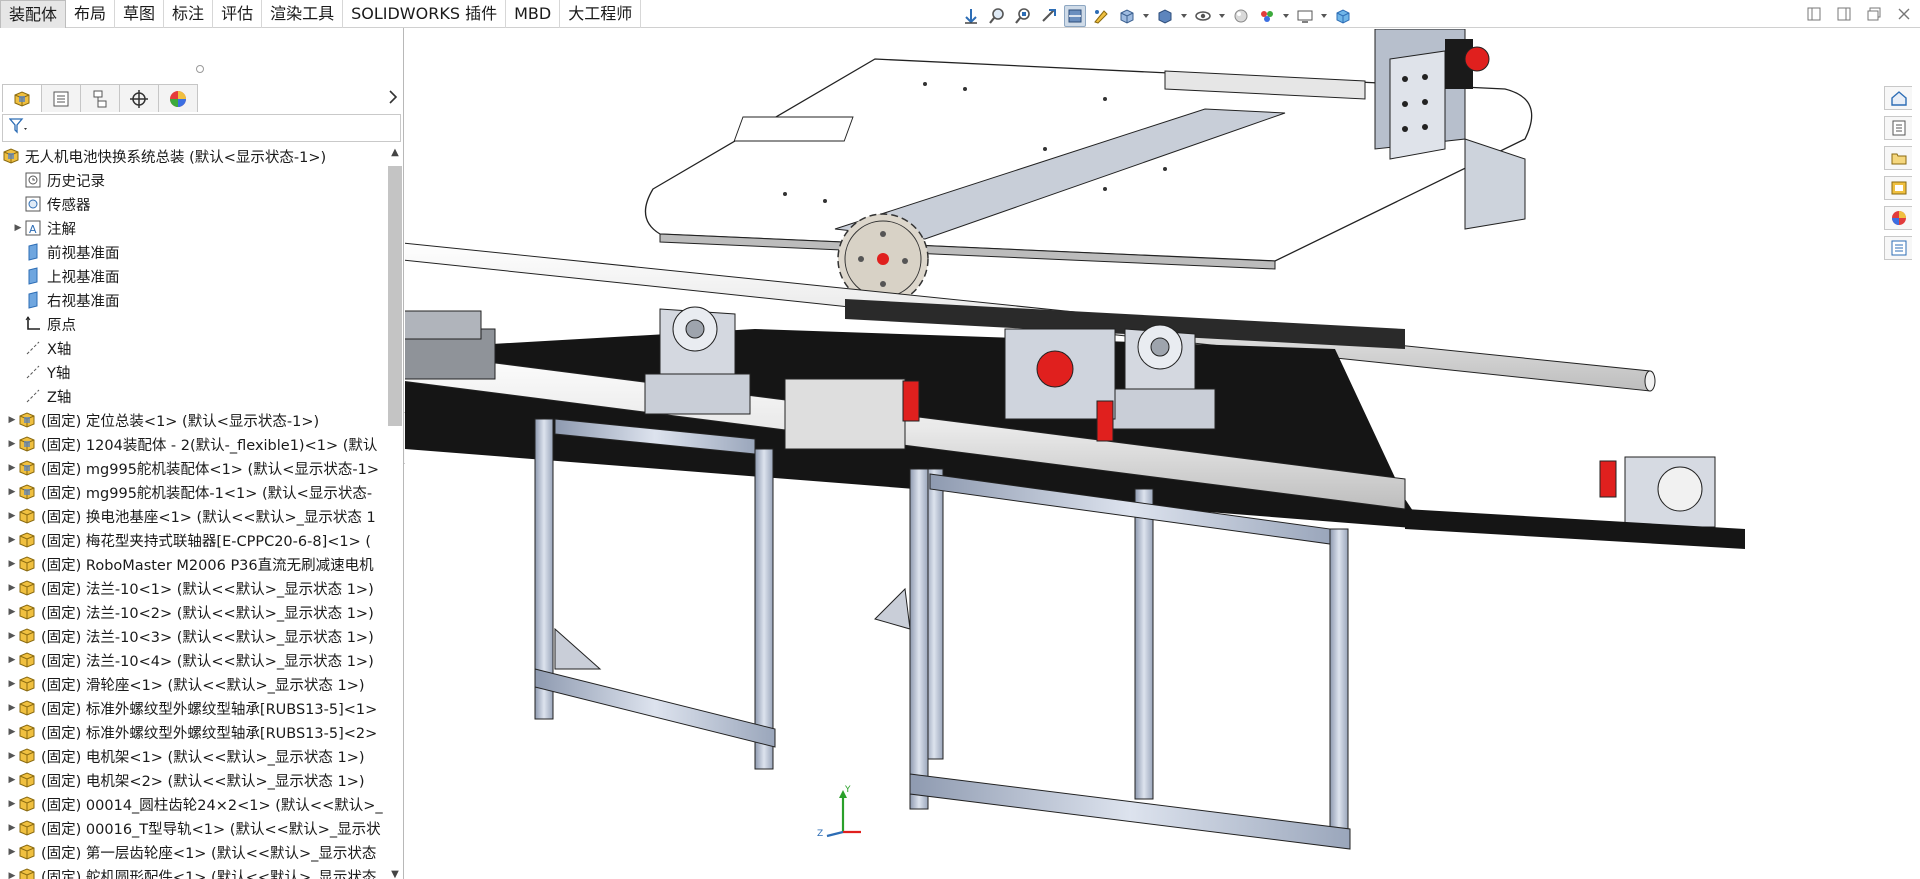 This screenshot has height=879, width=1920. I want to click on tree-item-component: ▶ (固定) 舵机圆形配件<1> (默认<<默认>_显示状态, so click(192, 871).